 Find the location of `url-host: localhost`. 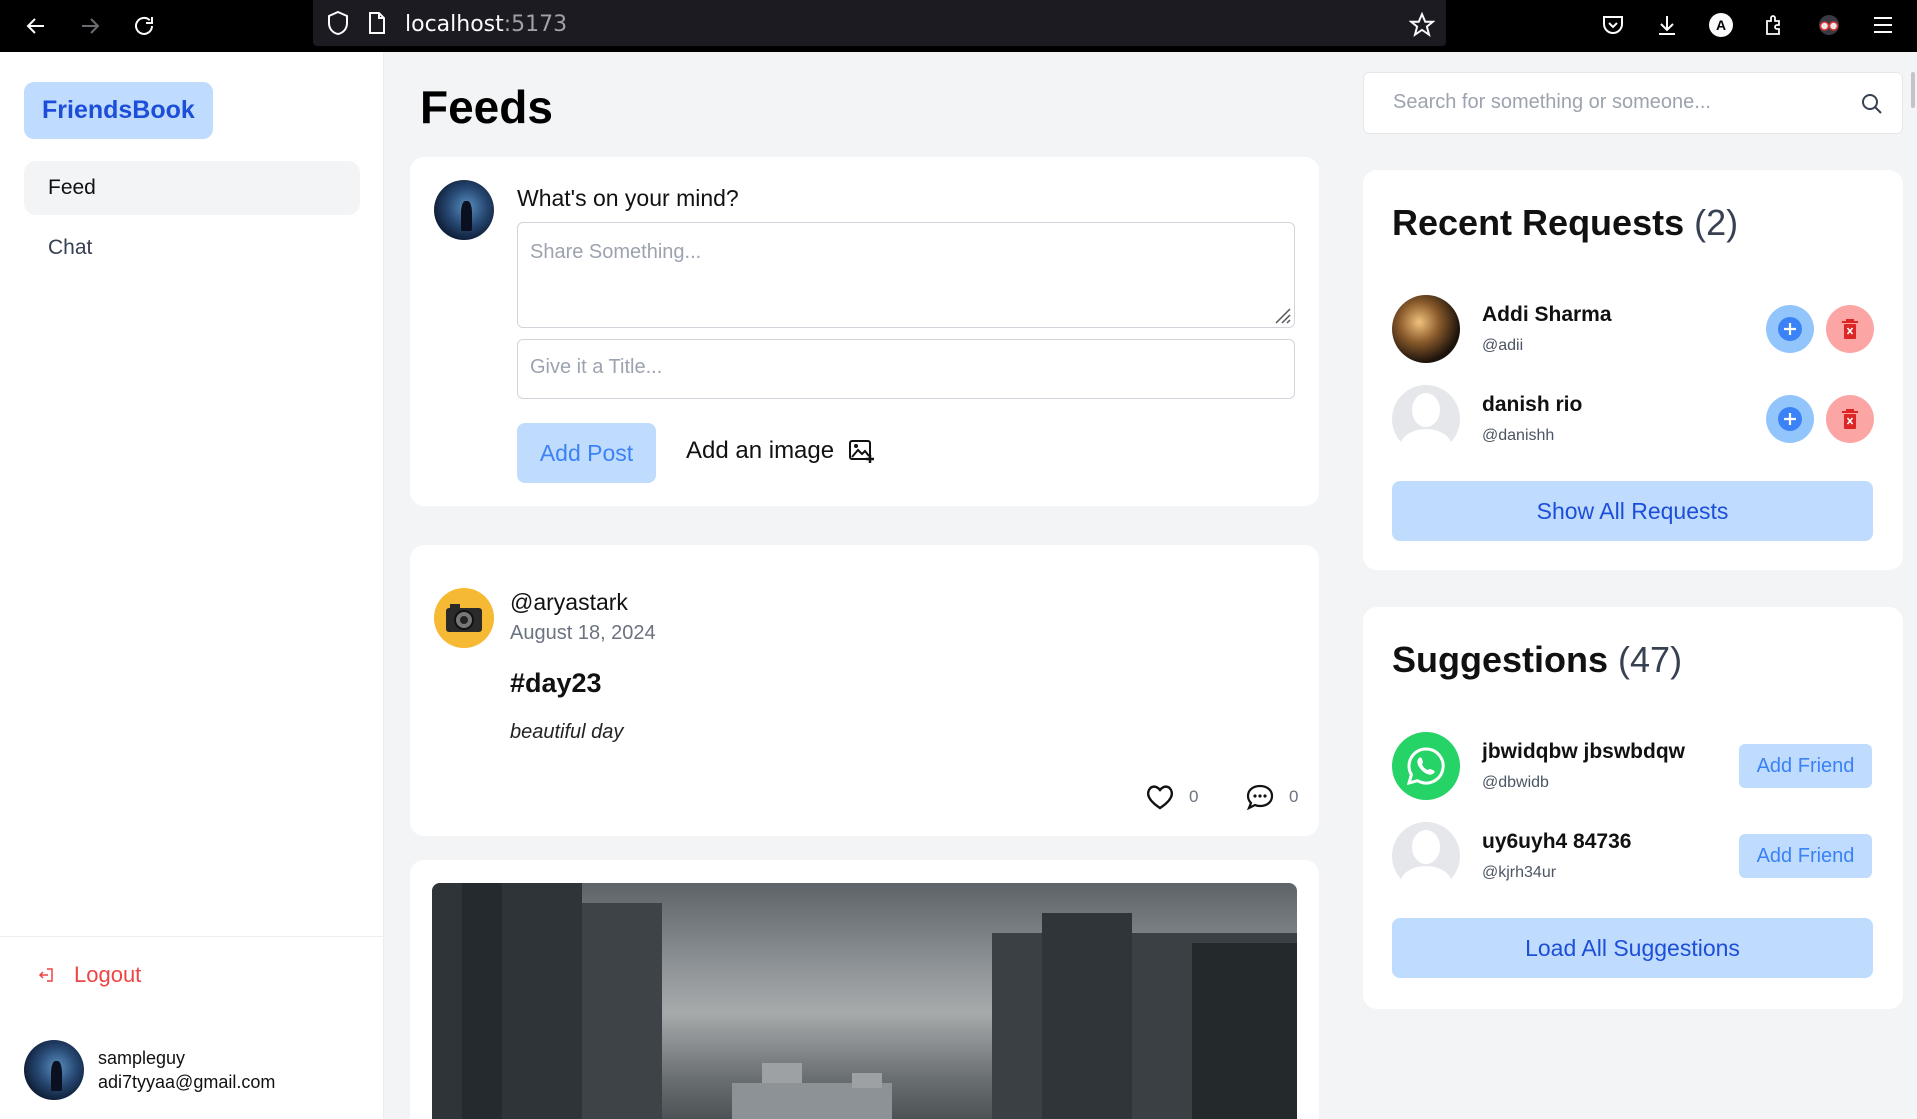

url-host: localhost is located at coordinates (454, 24).